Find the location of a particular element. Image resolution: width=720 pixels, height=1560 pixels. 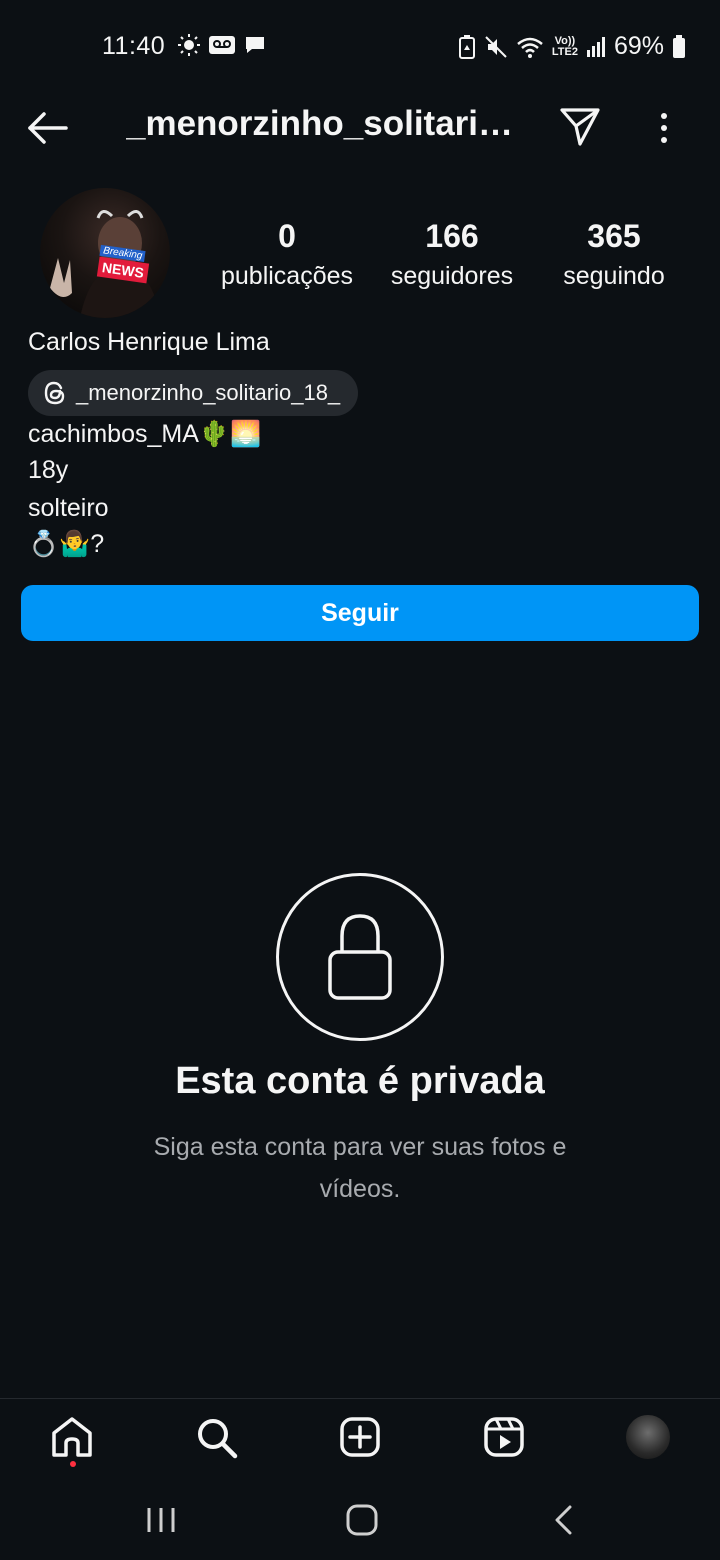

home-notification-dot is located at coordinates (73, 1464).